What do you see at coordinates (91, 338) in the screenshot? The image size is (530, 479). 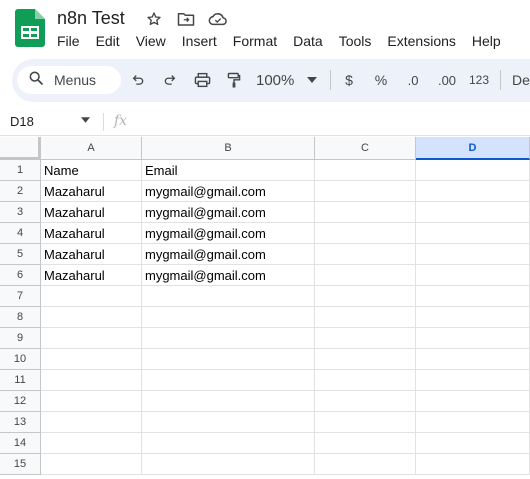 I see `cell-a9` at bounding box center [91, 338].